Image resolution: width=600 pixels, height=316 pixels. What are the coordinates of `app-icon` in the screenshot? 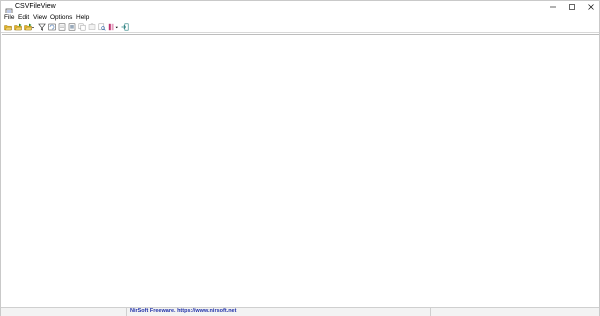 It's located at (9, 9).